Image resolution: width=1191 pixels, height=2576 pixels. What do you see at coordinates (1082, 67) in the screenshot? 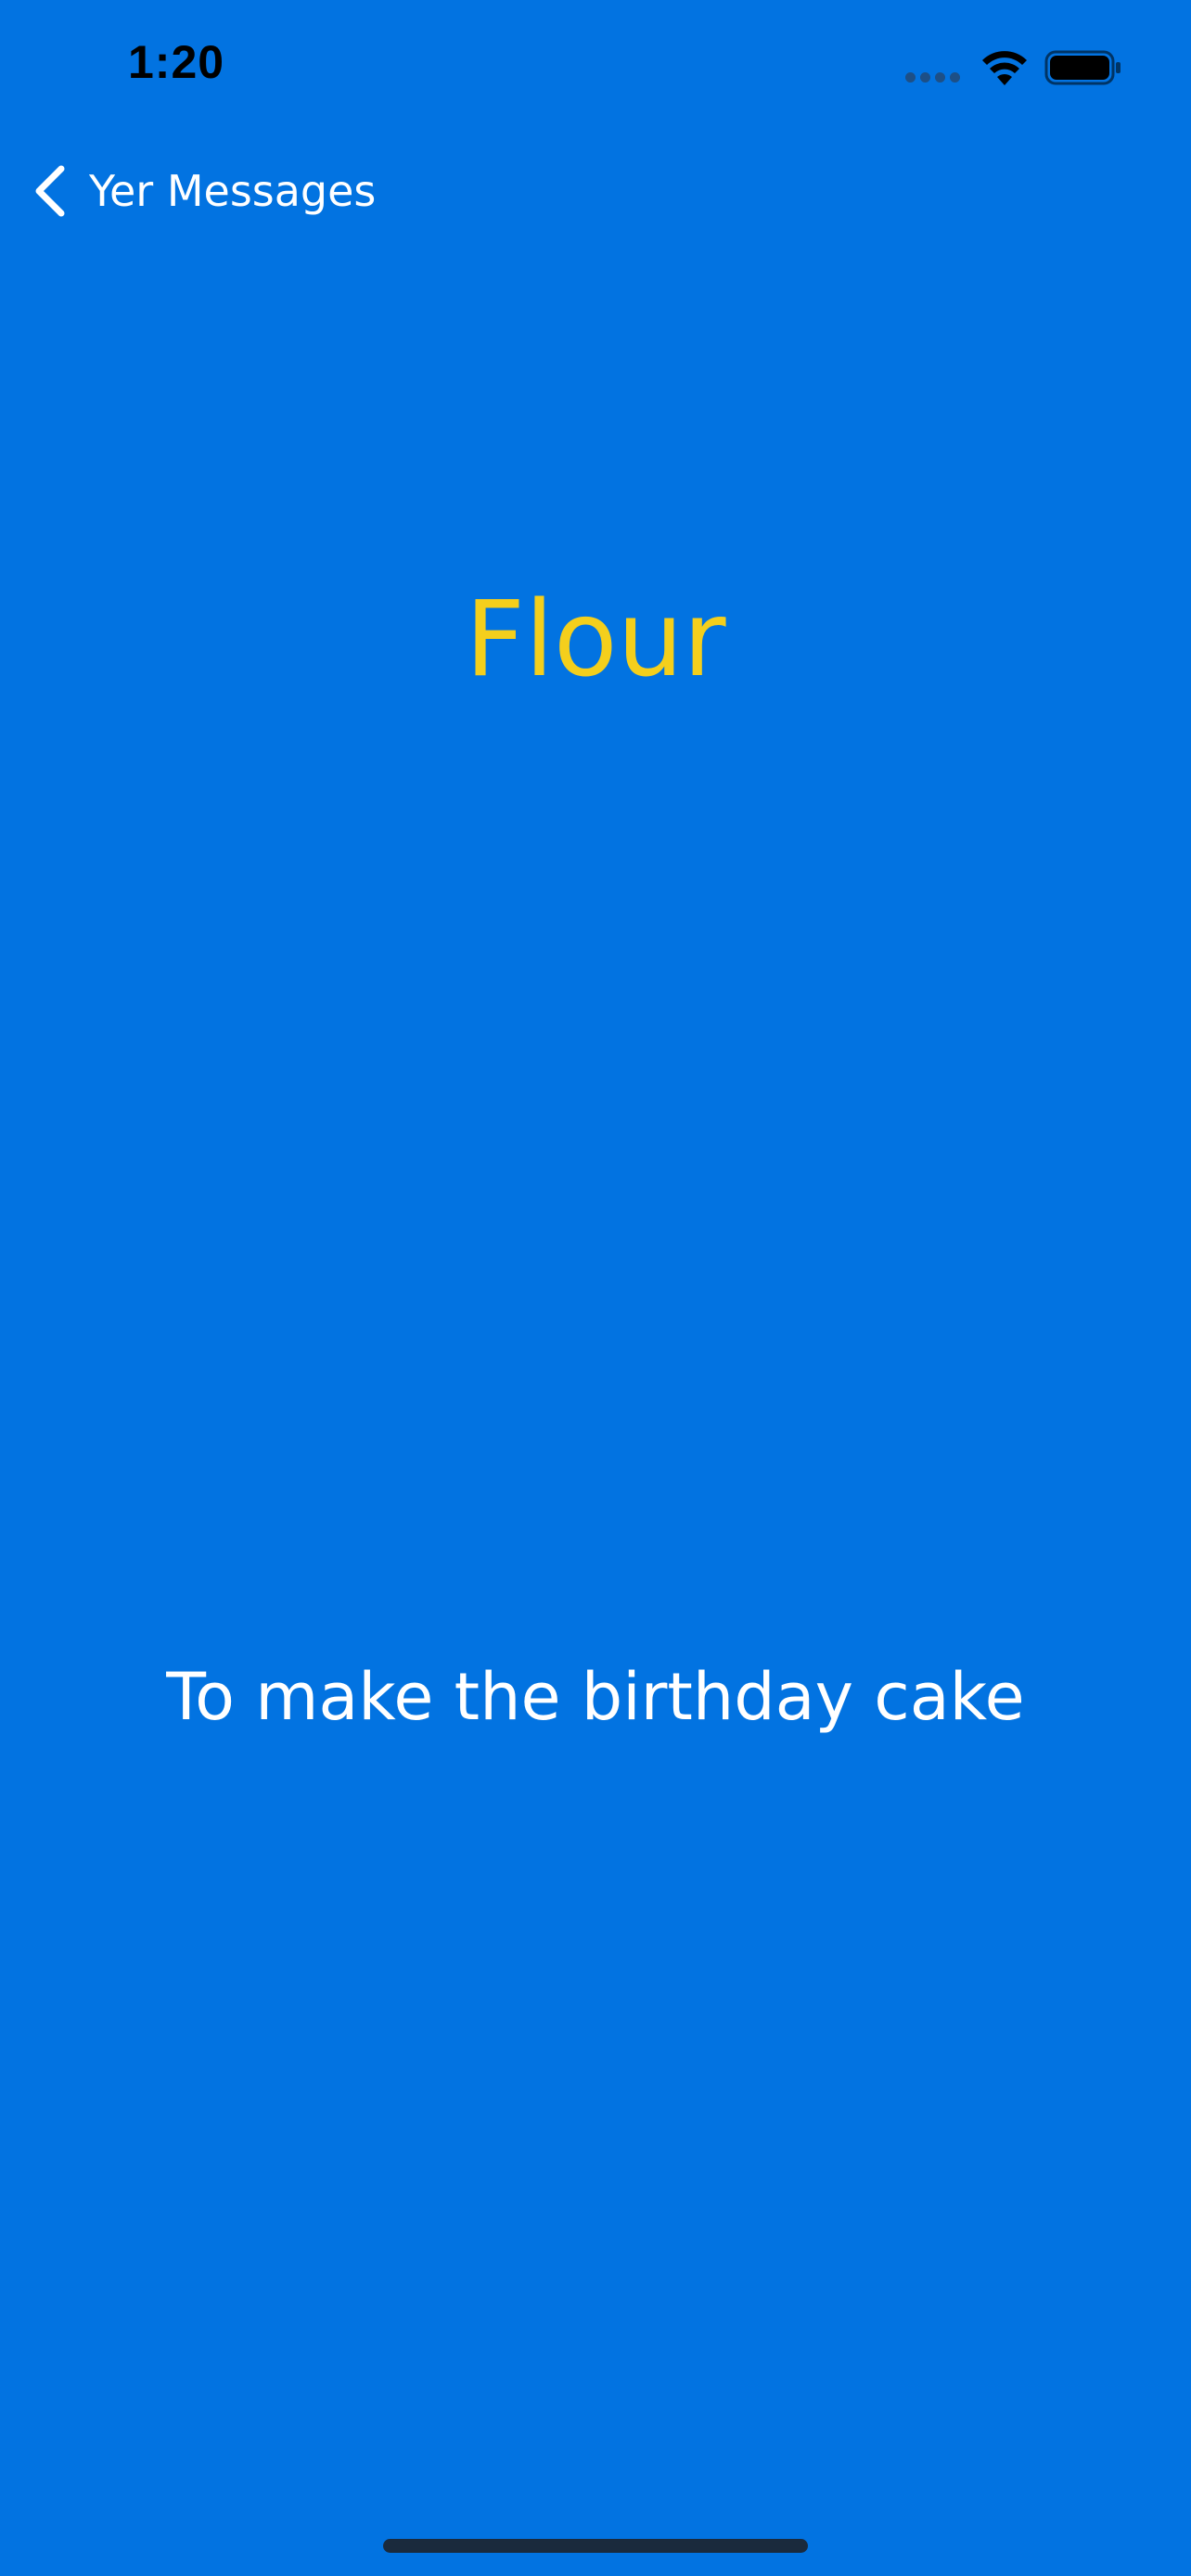
I see `battery-icon` at bounding box center [1082, 67].